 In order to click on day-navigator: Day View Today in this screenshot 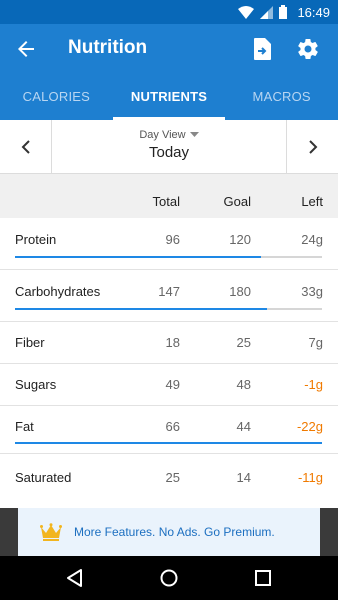, I will do `click(169, 147)`.